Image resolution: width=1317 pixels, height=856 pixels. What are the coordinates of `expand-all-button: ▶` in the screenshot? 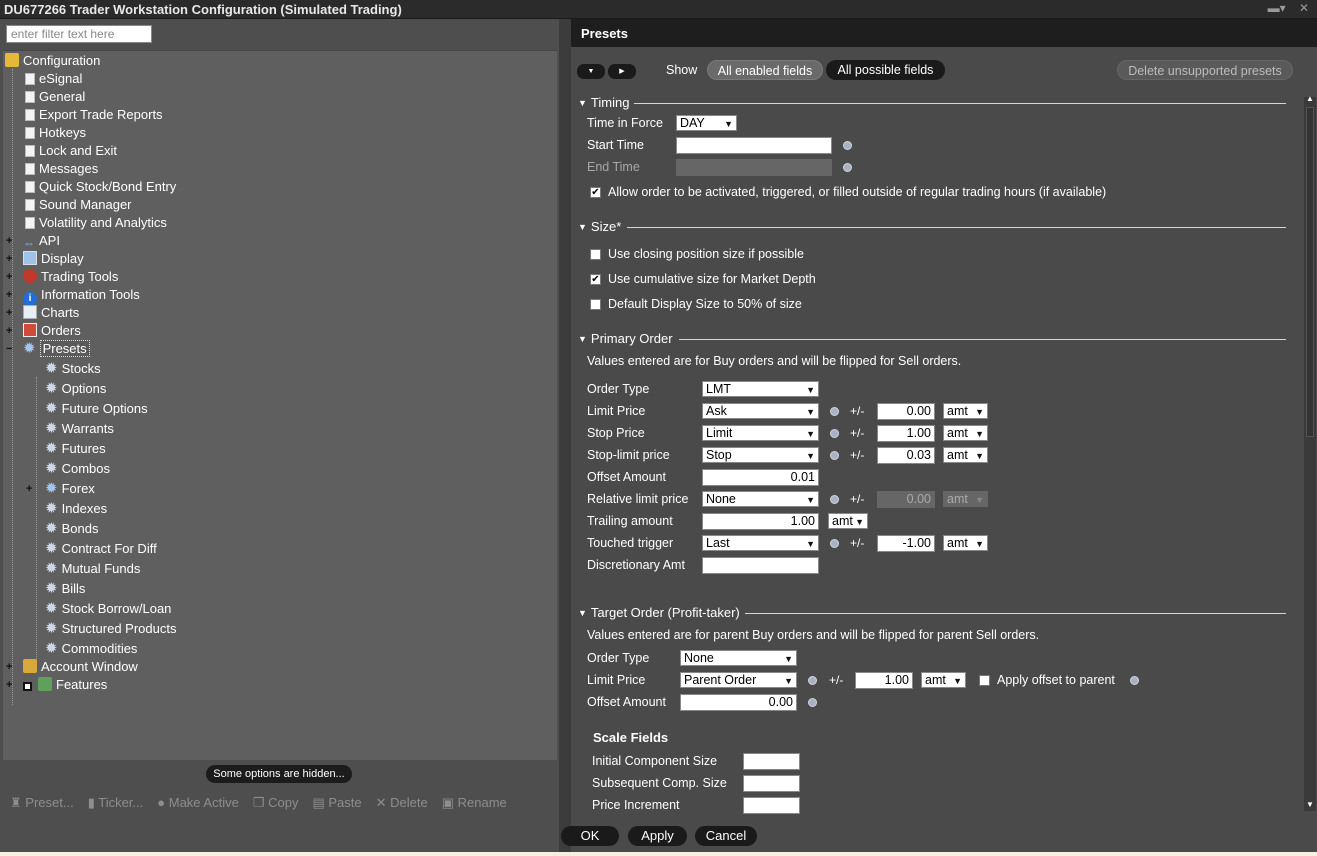 It's located at (622, 71).